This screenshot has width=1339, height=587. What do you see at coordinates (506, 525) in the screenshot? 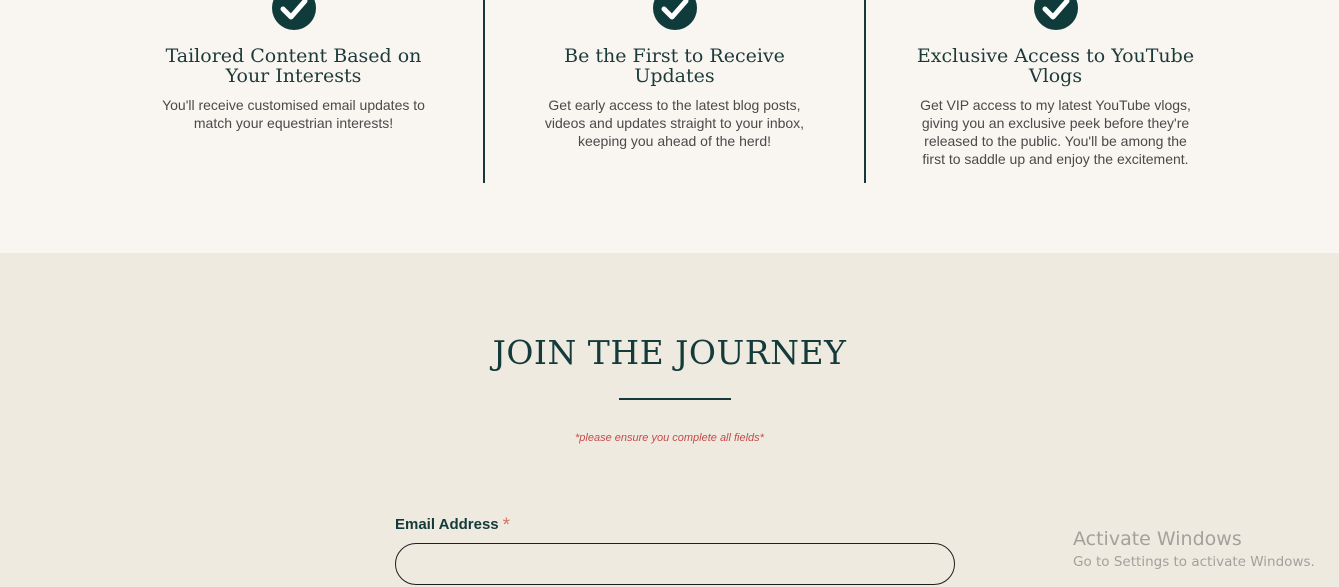
I see `required-asterisk: *` at bounding box center [506, 525].